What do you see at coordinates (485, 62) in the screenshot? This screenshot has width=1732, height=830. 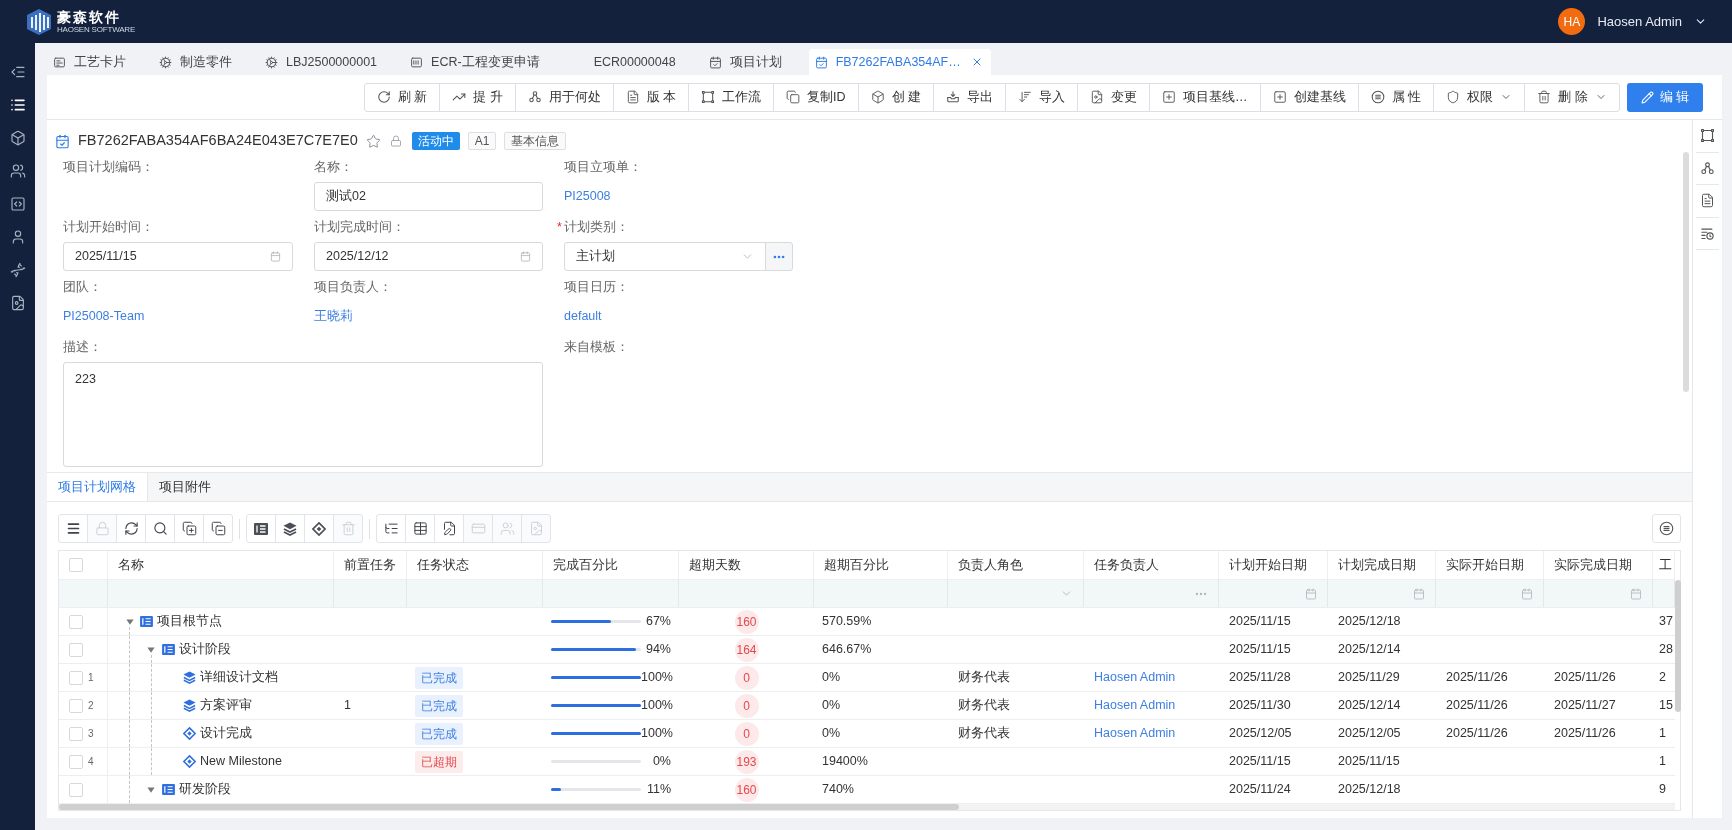 I see `tab: ECR-工程变更申请` at bounding box center [485, 62].